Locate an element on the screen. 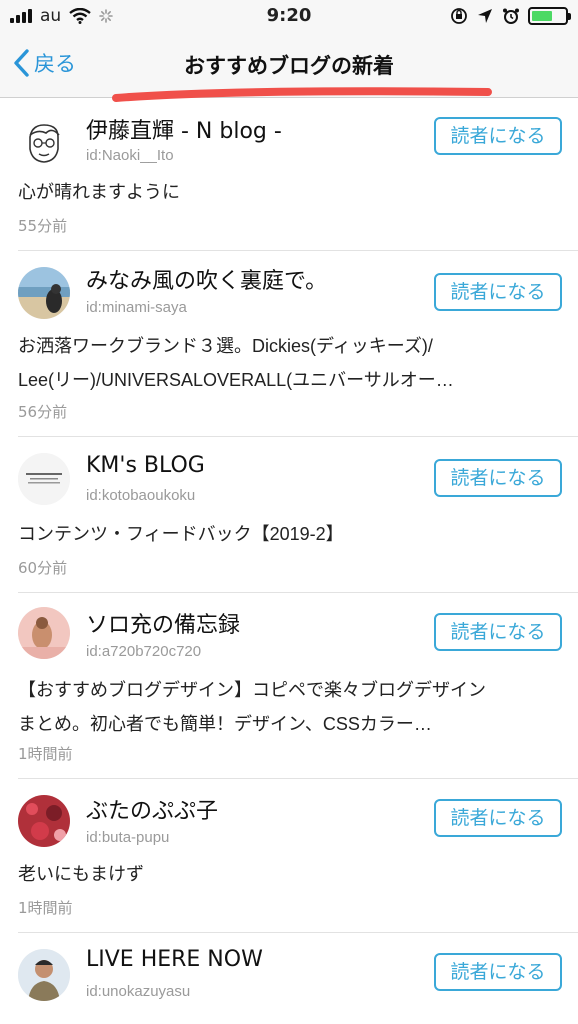  entry-title: 心が晴れますように is located at coordinates (290, 192).